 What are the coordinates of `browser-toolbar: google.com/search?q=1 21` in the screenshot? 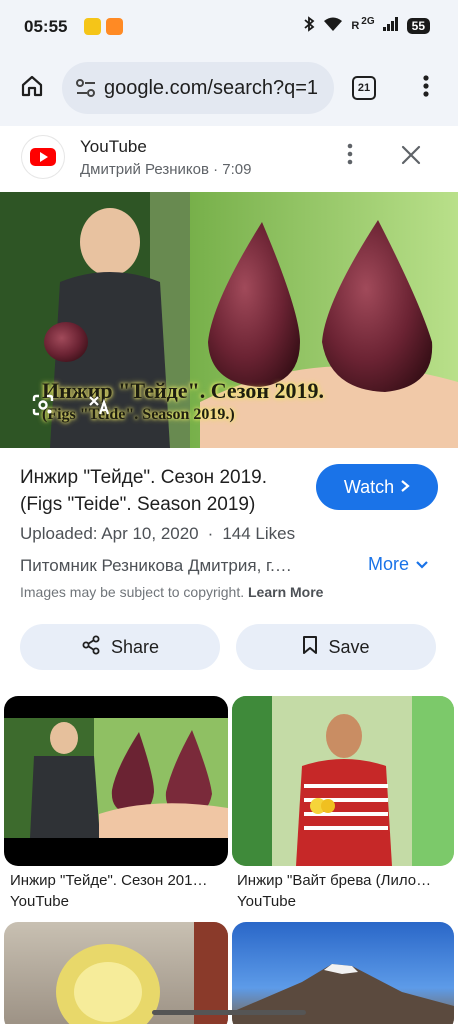 It's located at (229, 90).